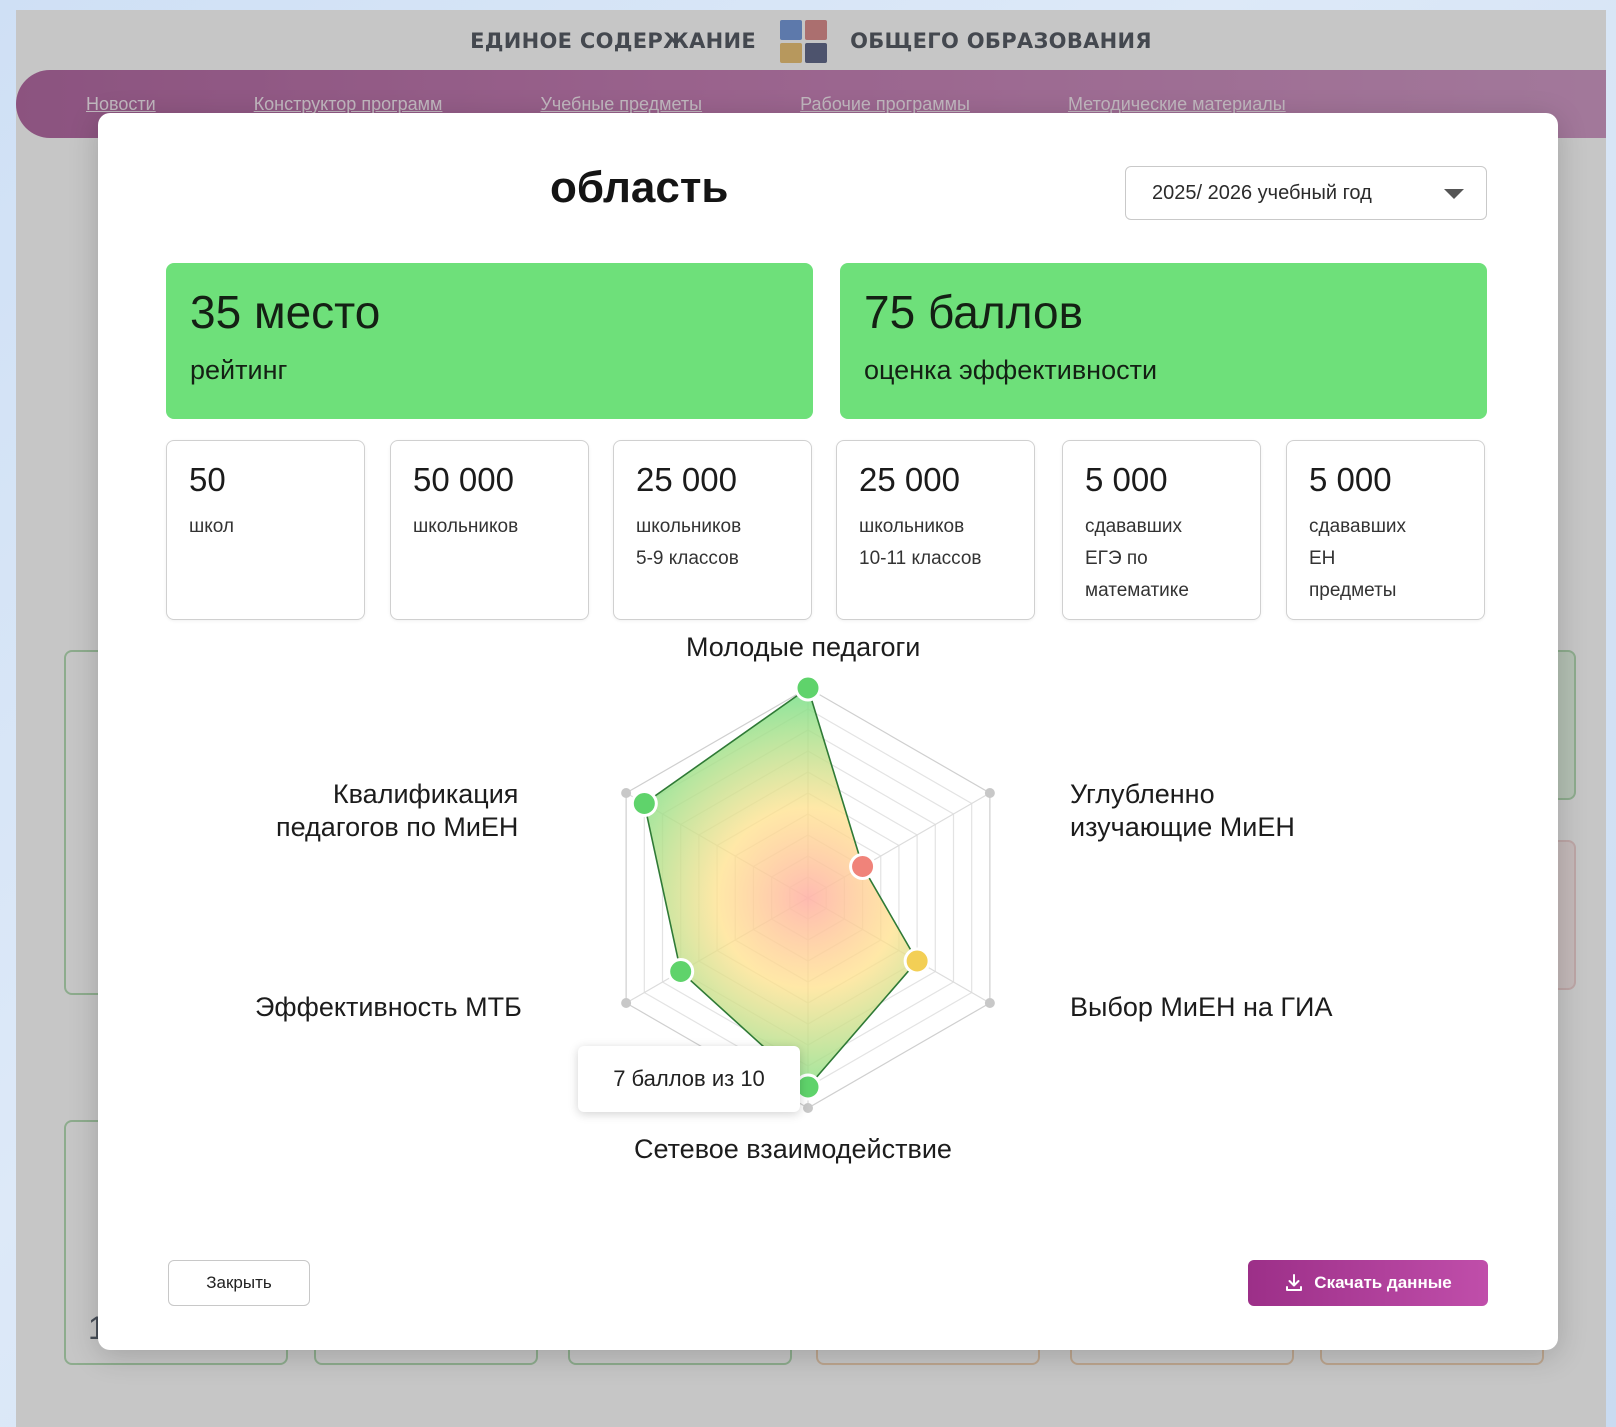 The height and width of the screenshot is (1427, 1616). What do you see at coordinates (1294, 1283) in the screenshot?
I see `download-icon` at bounding box center [1294, 1283].